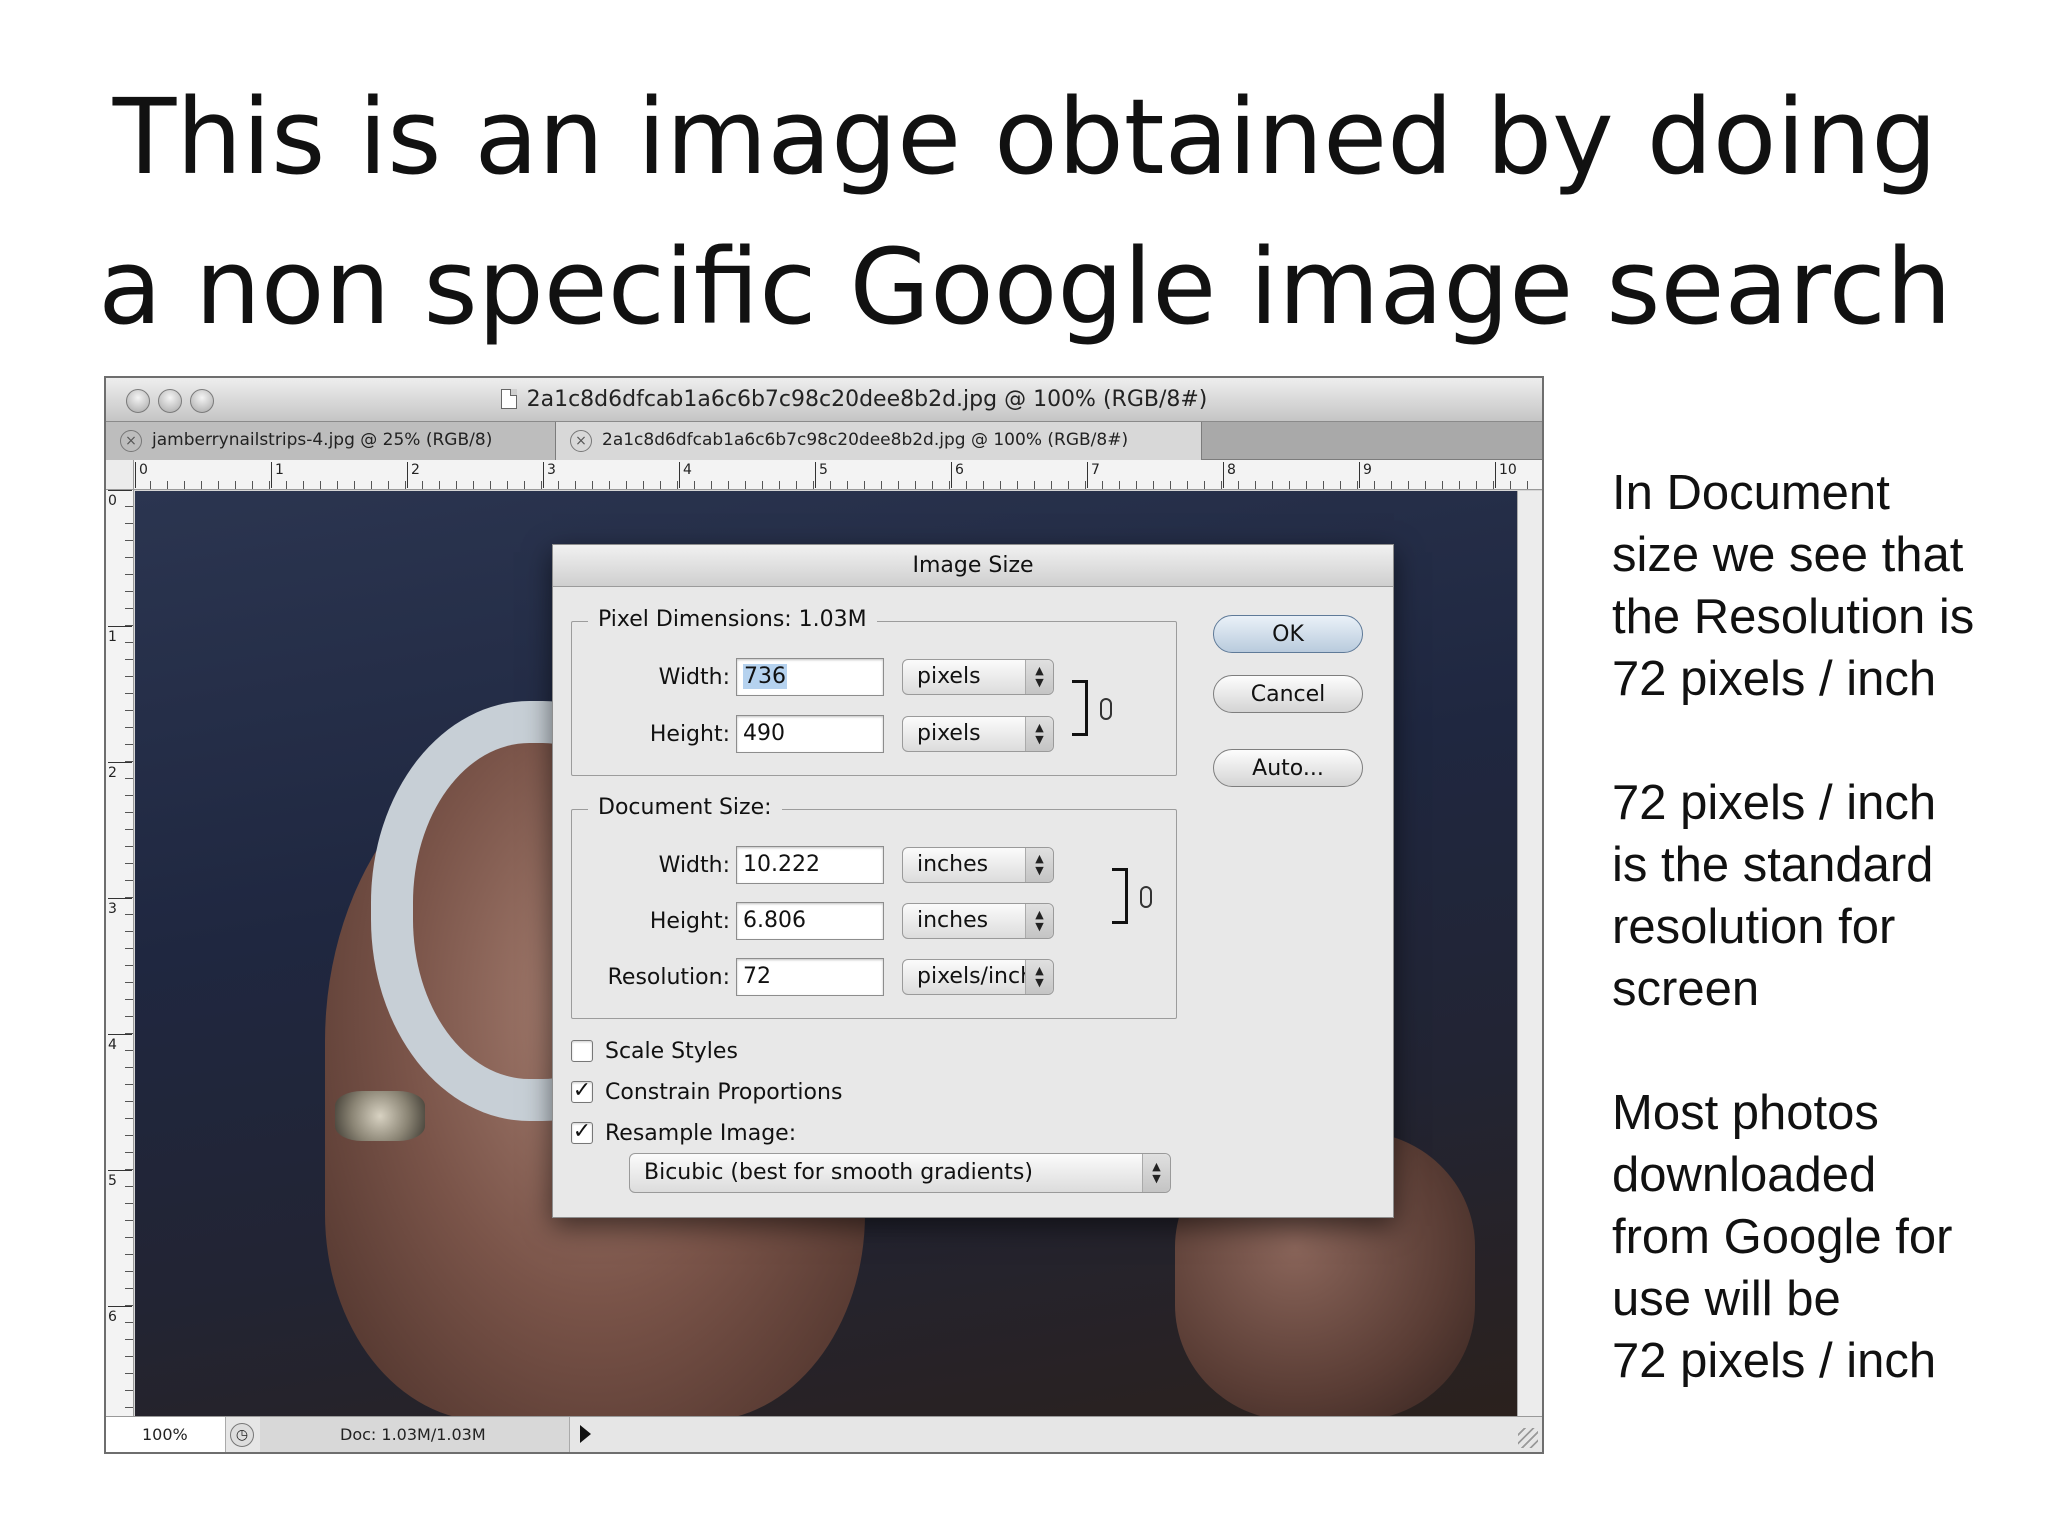 The width and height of the screenshot is (2048, 1536). What do you see at coordinates (810, 921) in the screenshot?
I see `doc-height-input: 6.806` at bounding box center [810, 921].